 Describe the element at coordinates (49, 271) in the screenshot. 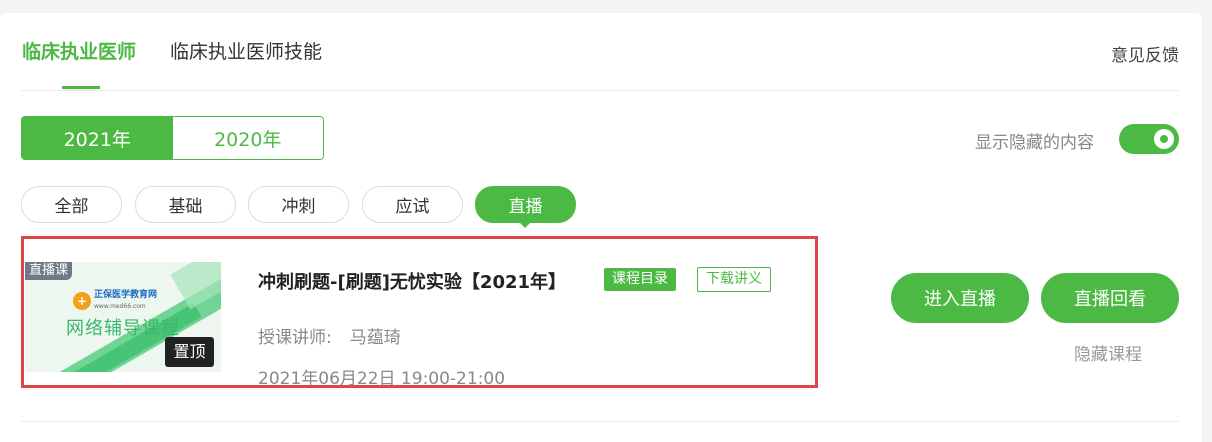

I see `live-course-badge: 直播课` at that location.